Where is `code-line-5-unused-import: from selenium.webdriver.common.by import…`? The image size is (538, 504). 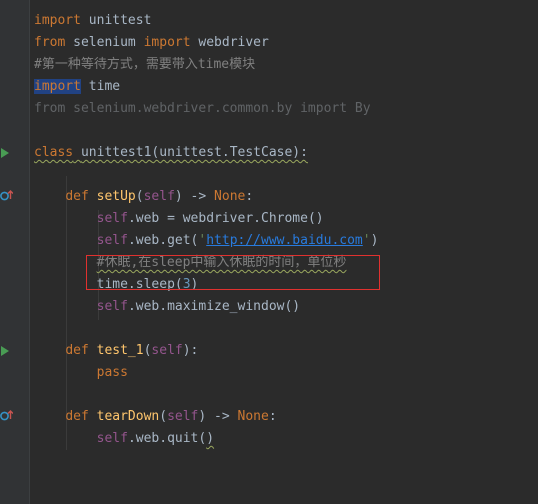
code-line-5-unused-import: from selenium.webdriver.common.by import… is located at coordinates (202, 109).